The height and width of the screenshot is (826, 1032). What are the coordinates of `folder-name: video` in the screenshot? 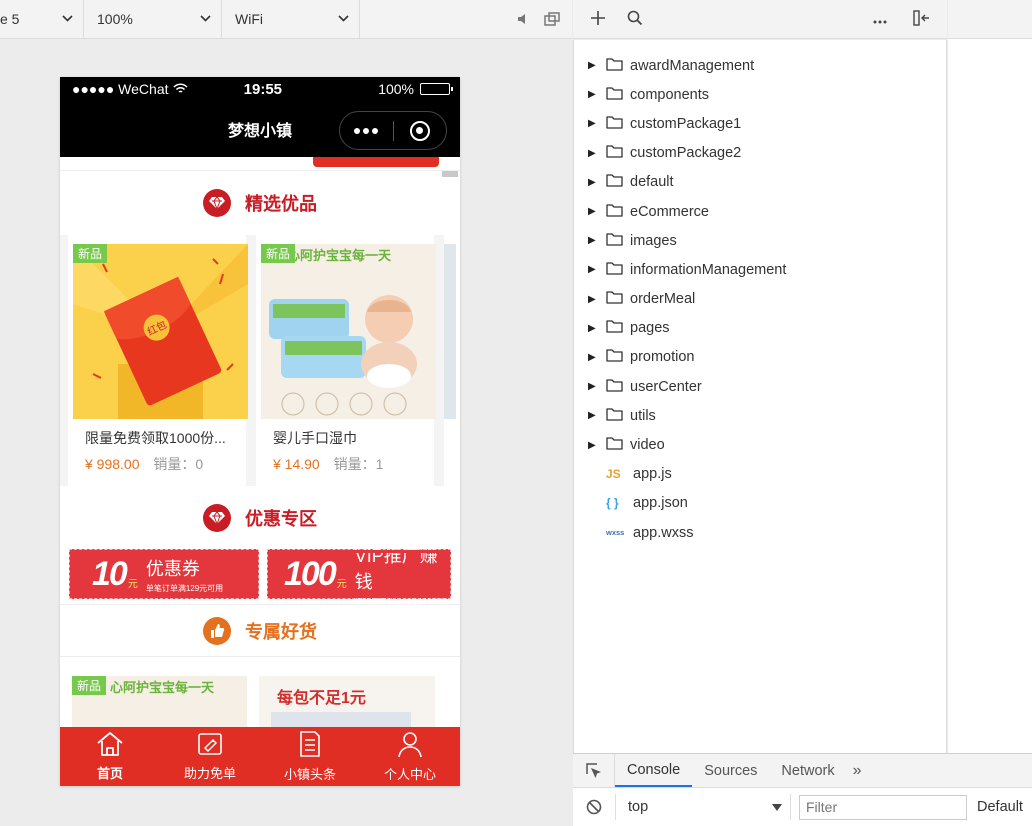 It's located at (647, 445).